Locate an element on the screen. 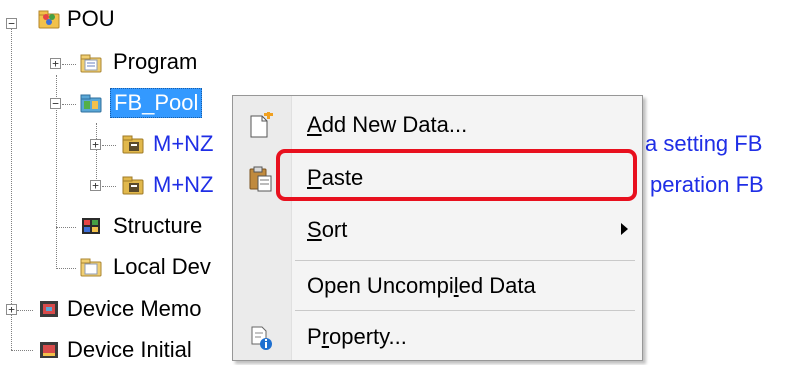 The height and width of the screenshot is (365, 785). tree-item-program: Program is located at coordinates (155, 62).